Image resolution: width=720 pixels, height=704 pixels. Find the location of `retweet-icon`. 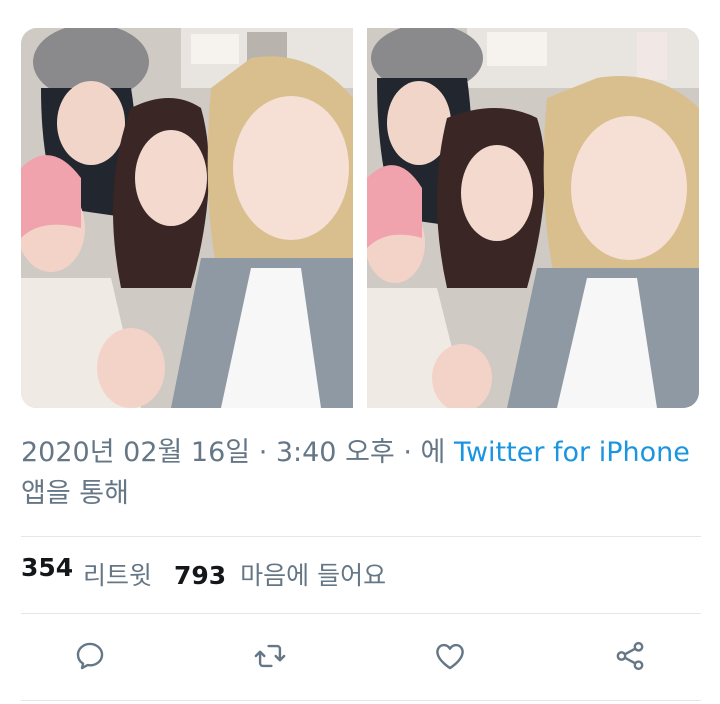

retweet-icon is located at coordinates (270, 656).